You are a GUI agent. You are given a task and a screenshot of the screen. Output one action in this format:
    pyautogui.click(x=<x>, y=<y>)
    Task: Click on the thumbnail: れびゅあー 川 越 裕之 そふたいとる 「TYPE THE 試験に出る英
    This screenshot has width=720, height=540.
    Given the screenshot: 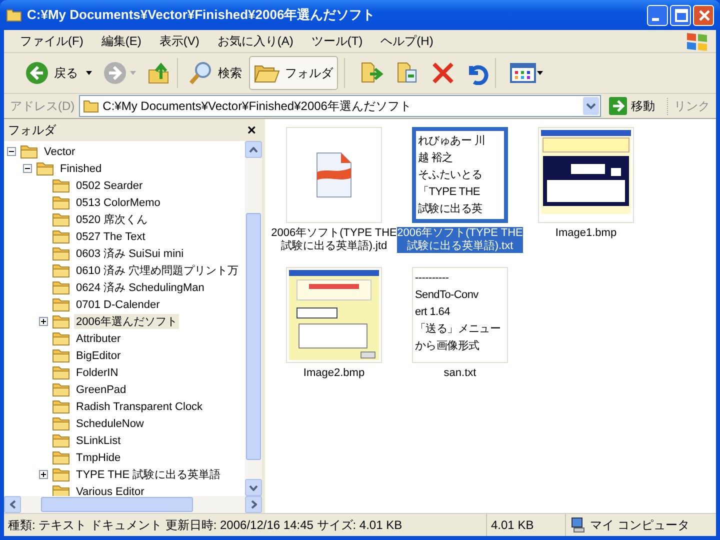 What is the action you would take?
    pyautogui.click(x=460, y=175)
    